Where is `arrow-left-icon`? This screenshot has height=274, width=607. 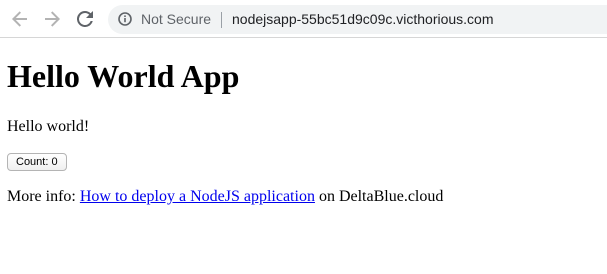 arrow-left-icon is located at coordinates (19, 19).